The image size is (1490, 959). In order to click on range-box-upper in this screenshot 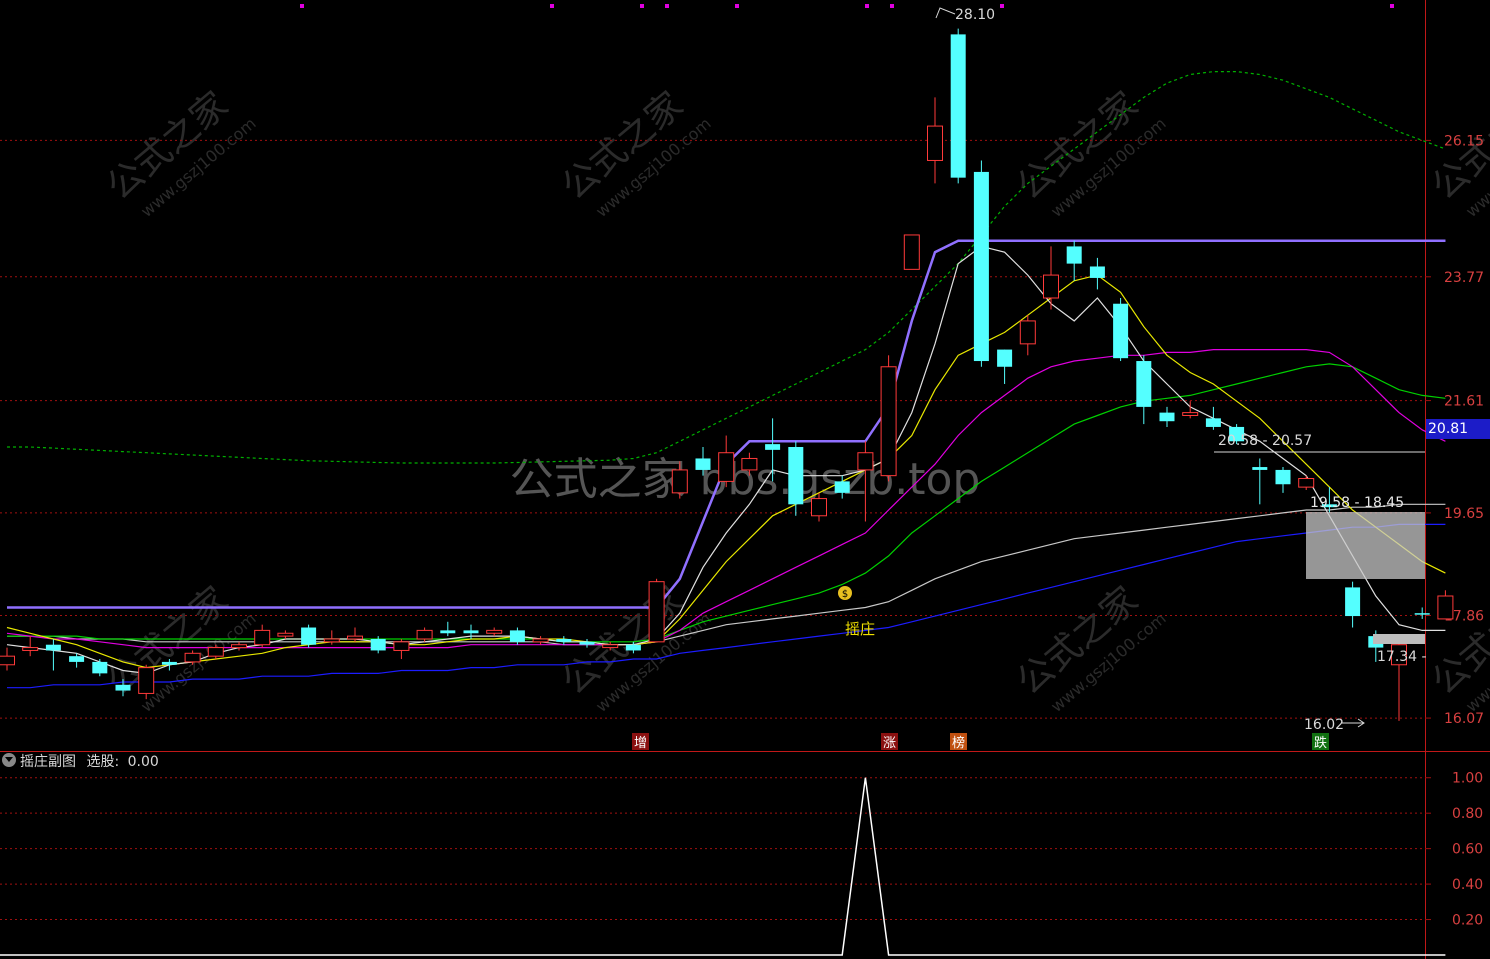, I will do `click(1365, 545)`.